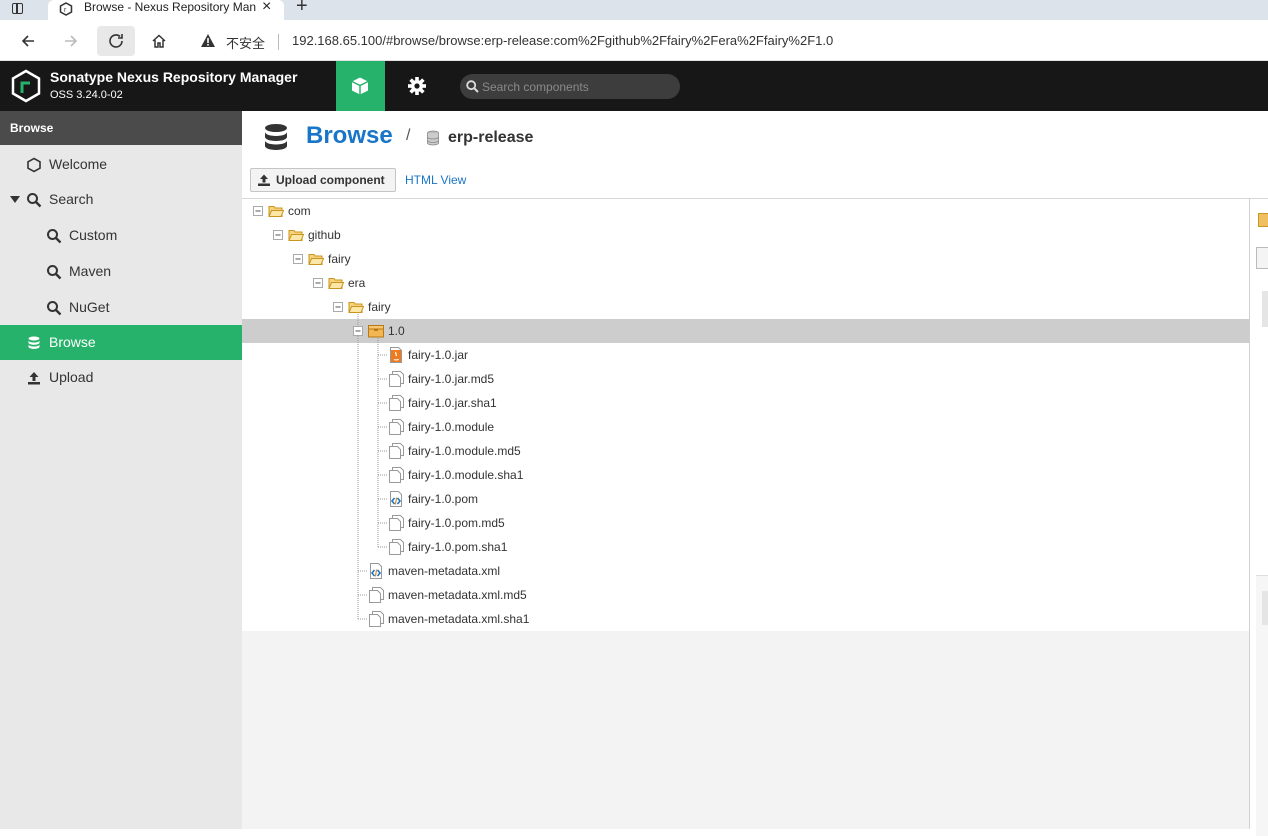 Image resolution: width=1268 pixels, height=836 pixels. Describe the element at coordinates (1262, 258) in the screenshot. I see `delete-button` at that location.